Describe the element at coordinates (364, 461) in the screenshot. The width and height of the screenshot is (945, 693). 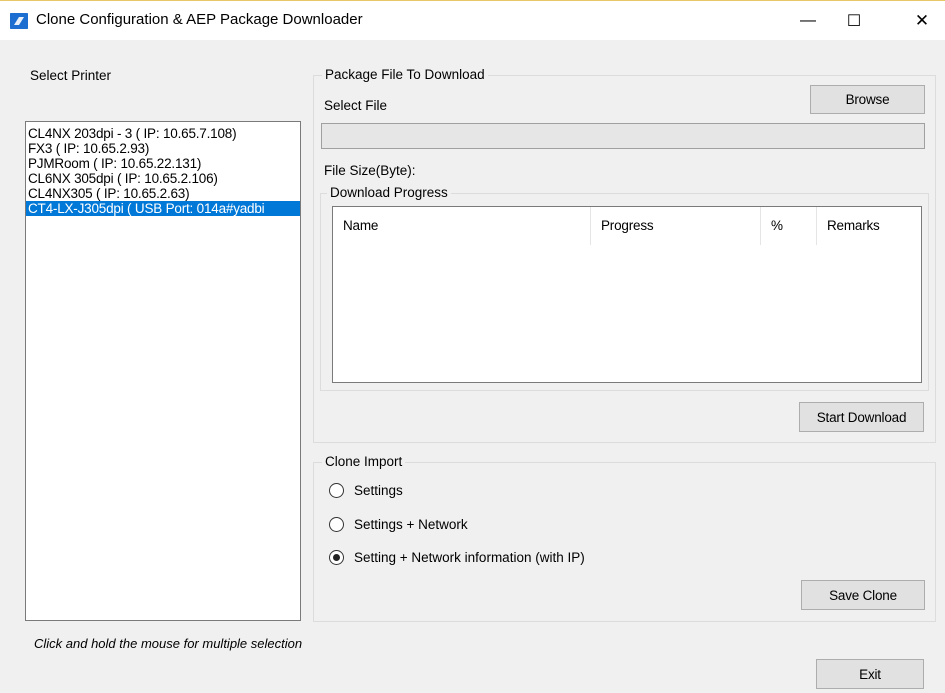
I see `clone-import-legend: Clone Import` at that location.